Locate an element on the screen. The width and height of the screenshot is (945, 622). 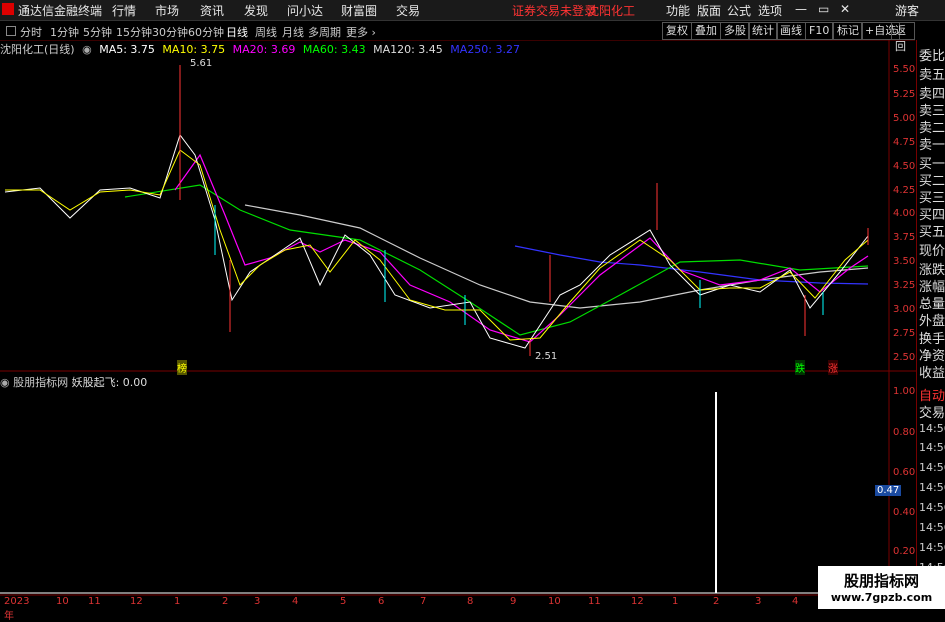
indicator-tick: 0.80 is located at coordinates (904, 432).